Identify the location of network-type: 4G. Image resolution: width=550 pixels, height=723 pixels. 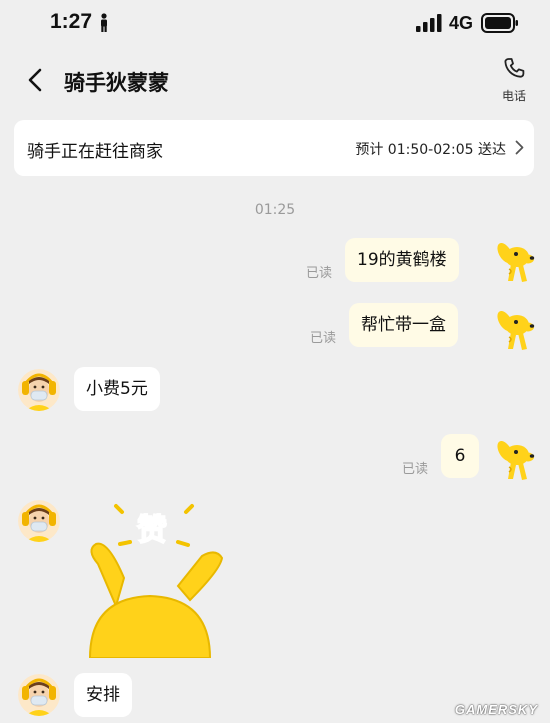
(461, 23).